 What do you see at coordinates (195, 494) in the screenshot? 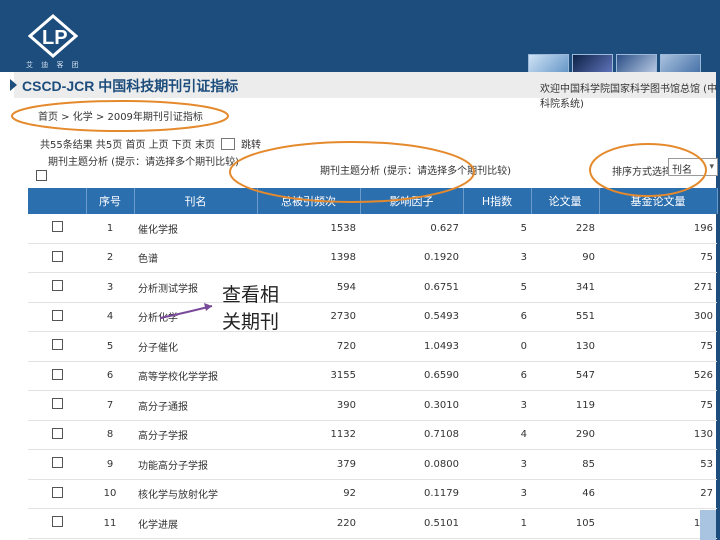
I see `journal-link: 核化学与放射化学` at bounding box center [195, 494].